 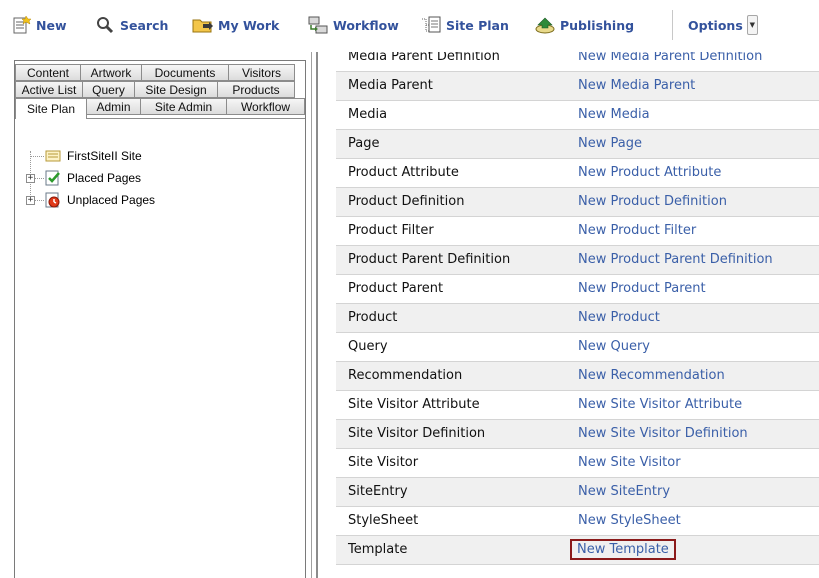 What do you see at coordinates (262, 72) in the screenshot?
I see `tab-visitors: Visitors` at bounding box center [262, 72].